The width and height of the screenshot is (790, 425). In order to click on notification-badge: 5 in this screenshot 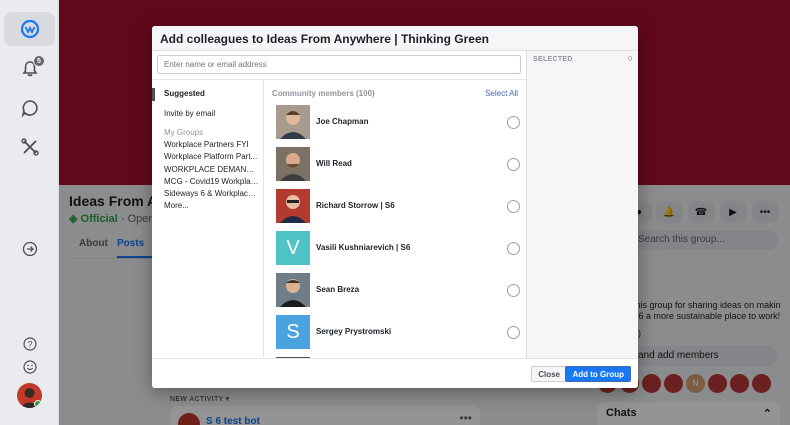, I will do `click(39, 61)`.